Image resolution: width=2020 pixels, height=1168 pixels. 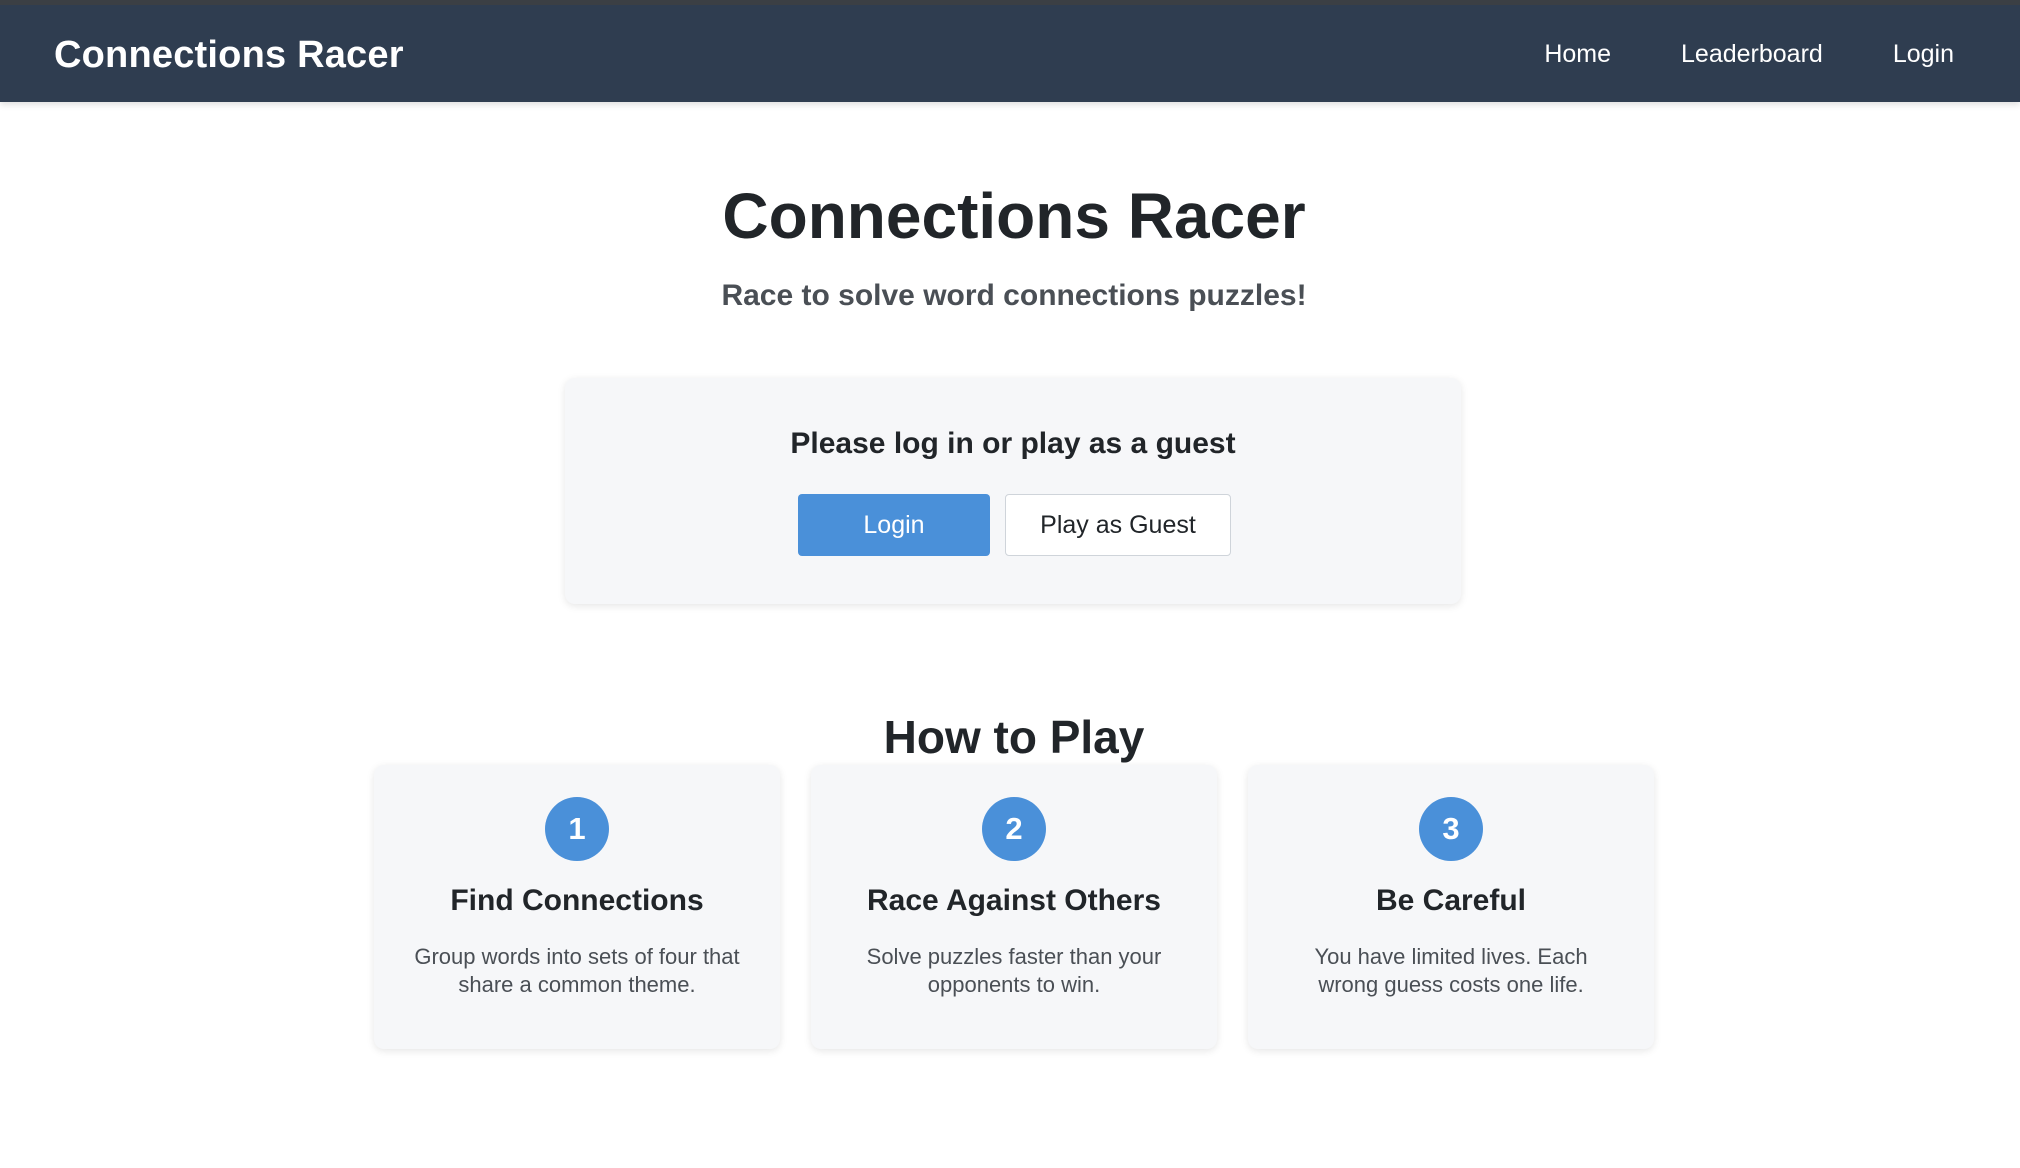 What do you see at coordinates (577, 900) in the screenshot?
I see `step-title: Find Connections` at bounding box center [577, 900].